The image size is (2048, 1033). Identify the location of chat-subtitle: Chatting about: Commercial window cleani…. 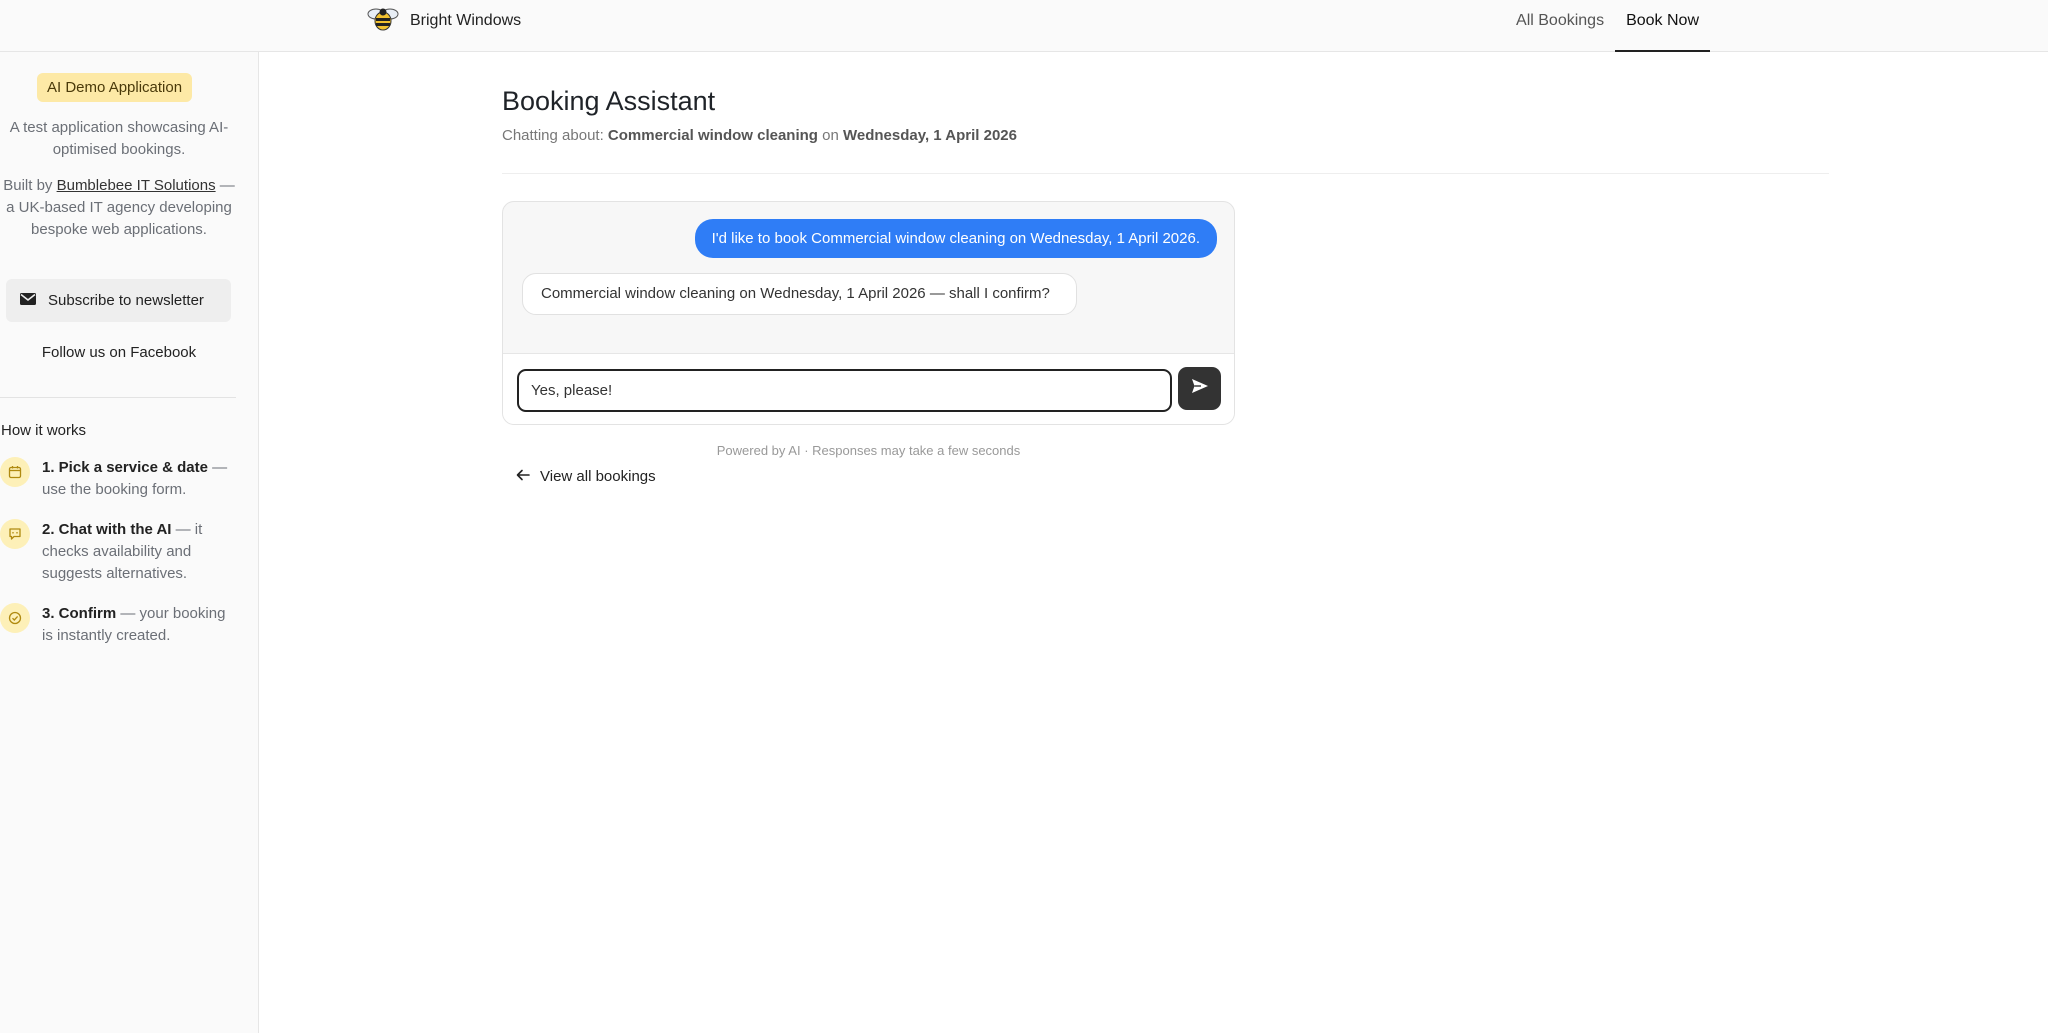
(759, 135).